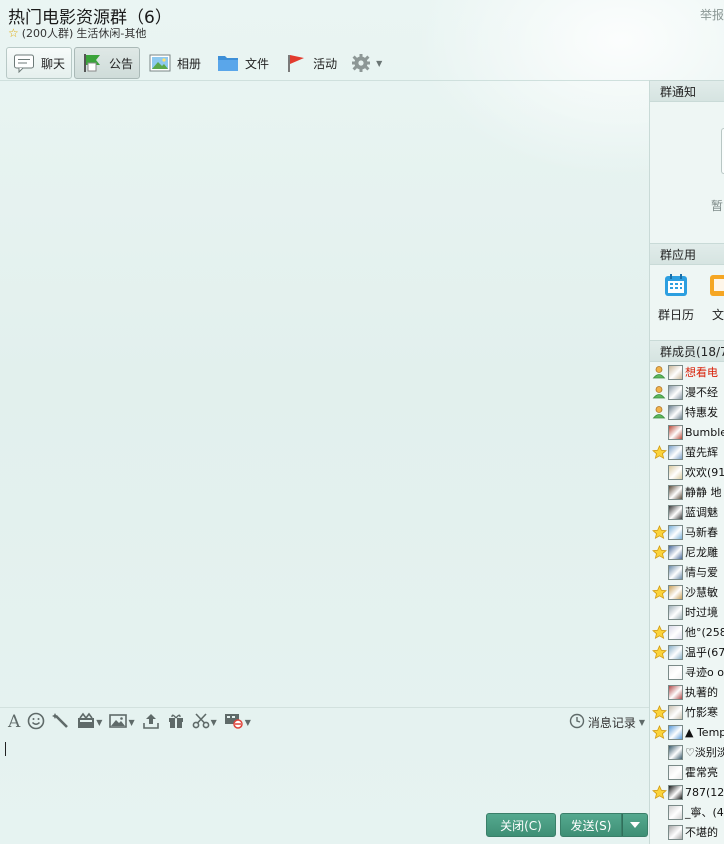  Describe the element at coordinates (687, 432) in the screenshot. I see `member-row: Bumbleb` at that location.